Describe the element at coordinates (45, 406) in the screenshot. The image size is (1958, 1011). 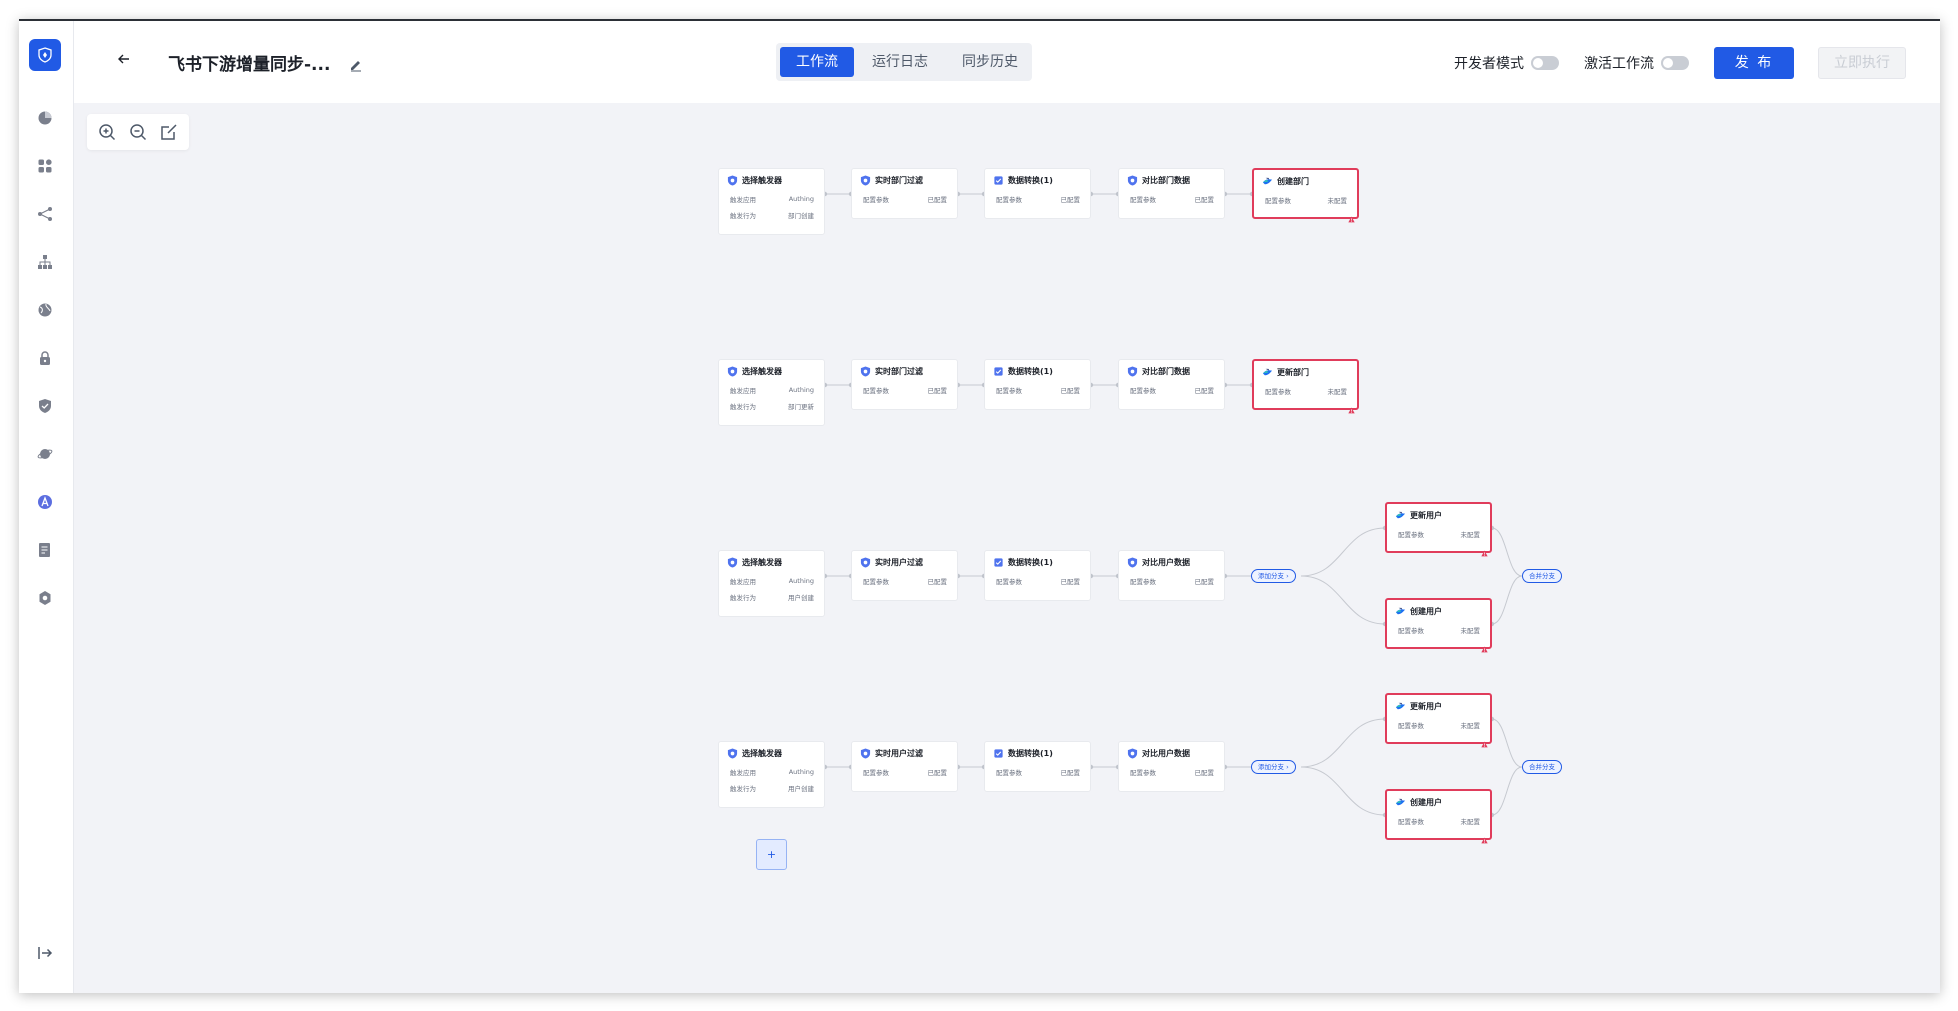
I see `shield-check-icon` at that location.